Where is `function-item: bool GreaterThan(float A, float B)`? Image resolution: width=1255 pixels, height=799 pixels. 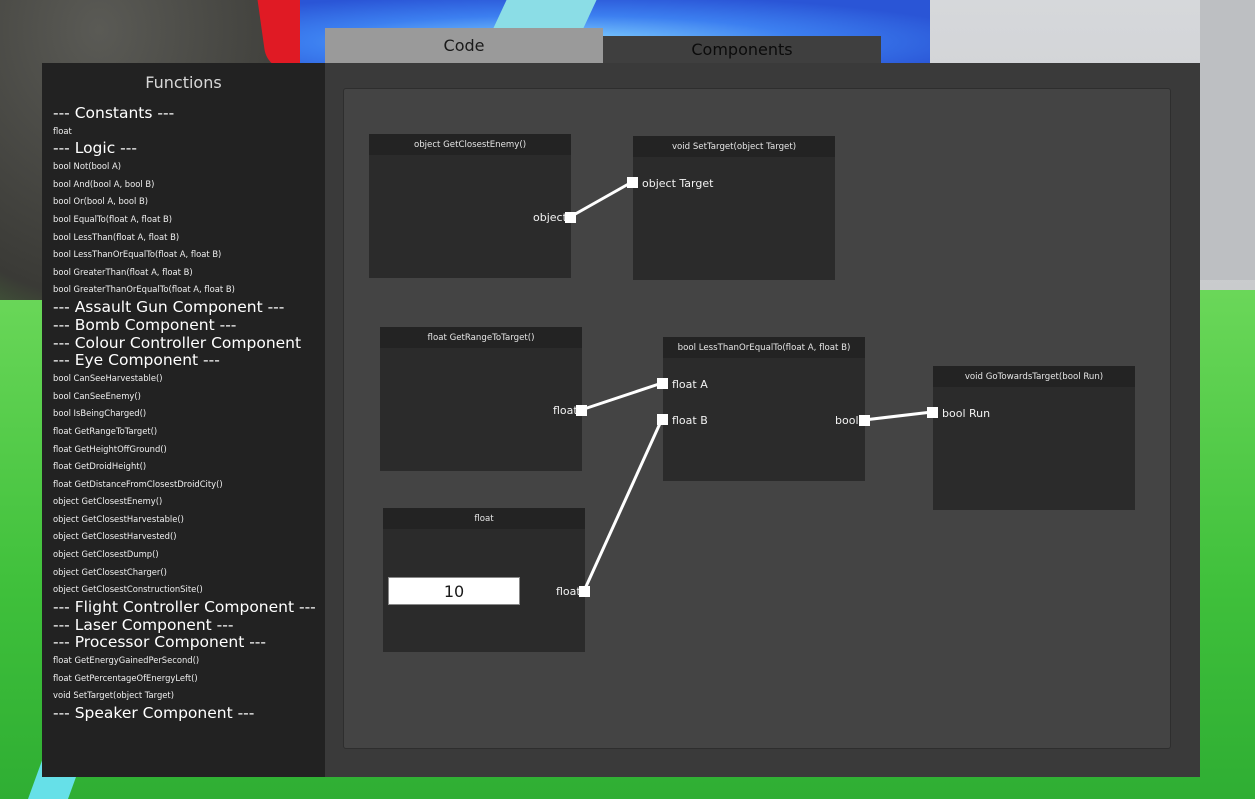
function-item: bool GreaterThan(float A, float B) is located at coordinates (188, 273).